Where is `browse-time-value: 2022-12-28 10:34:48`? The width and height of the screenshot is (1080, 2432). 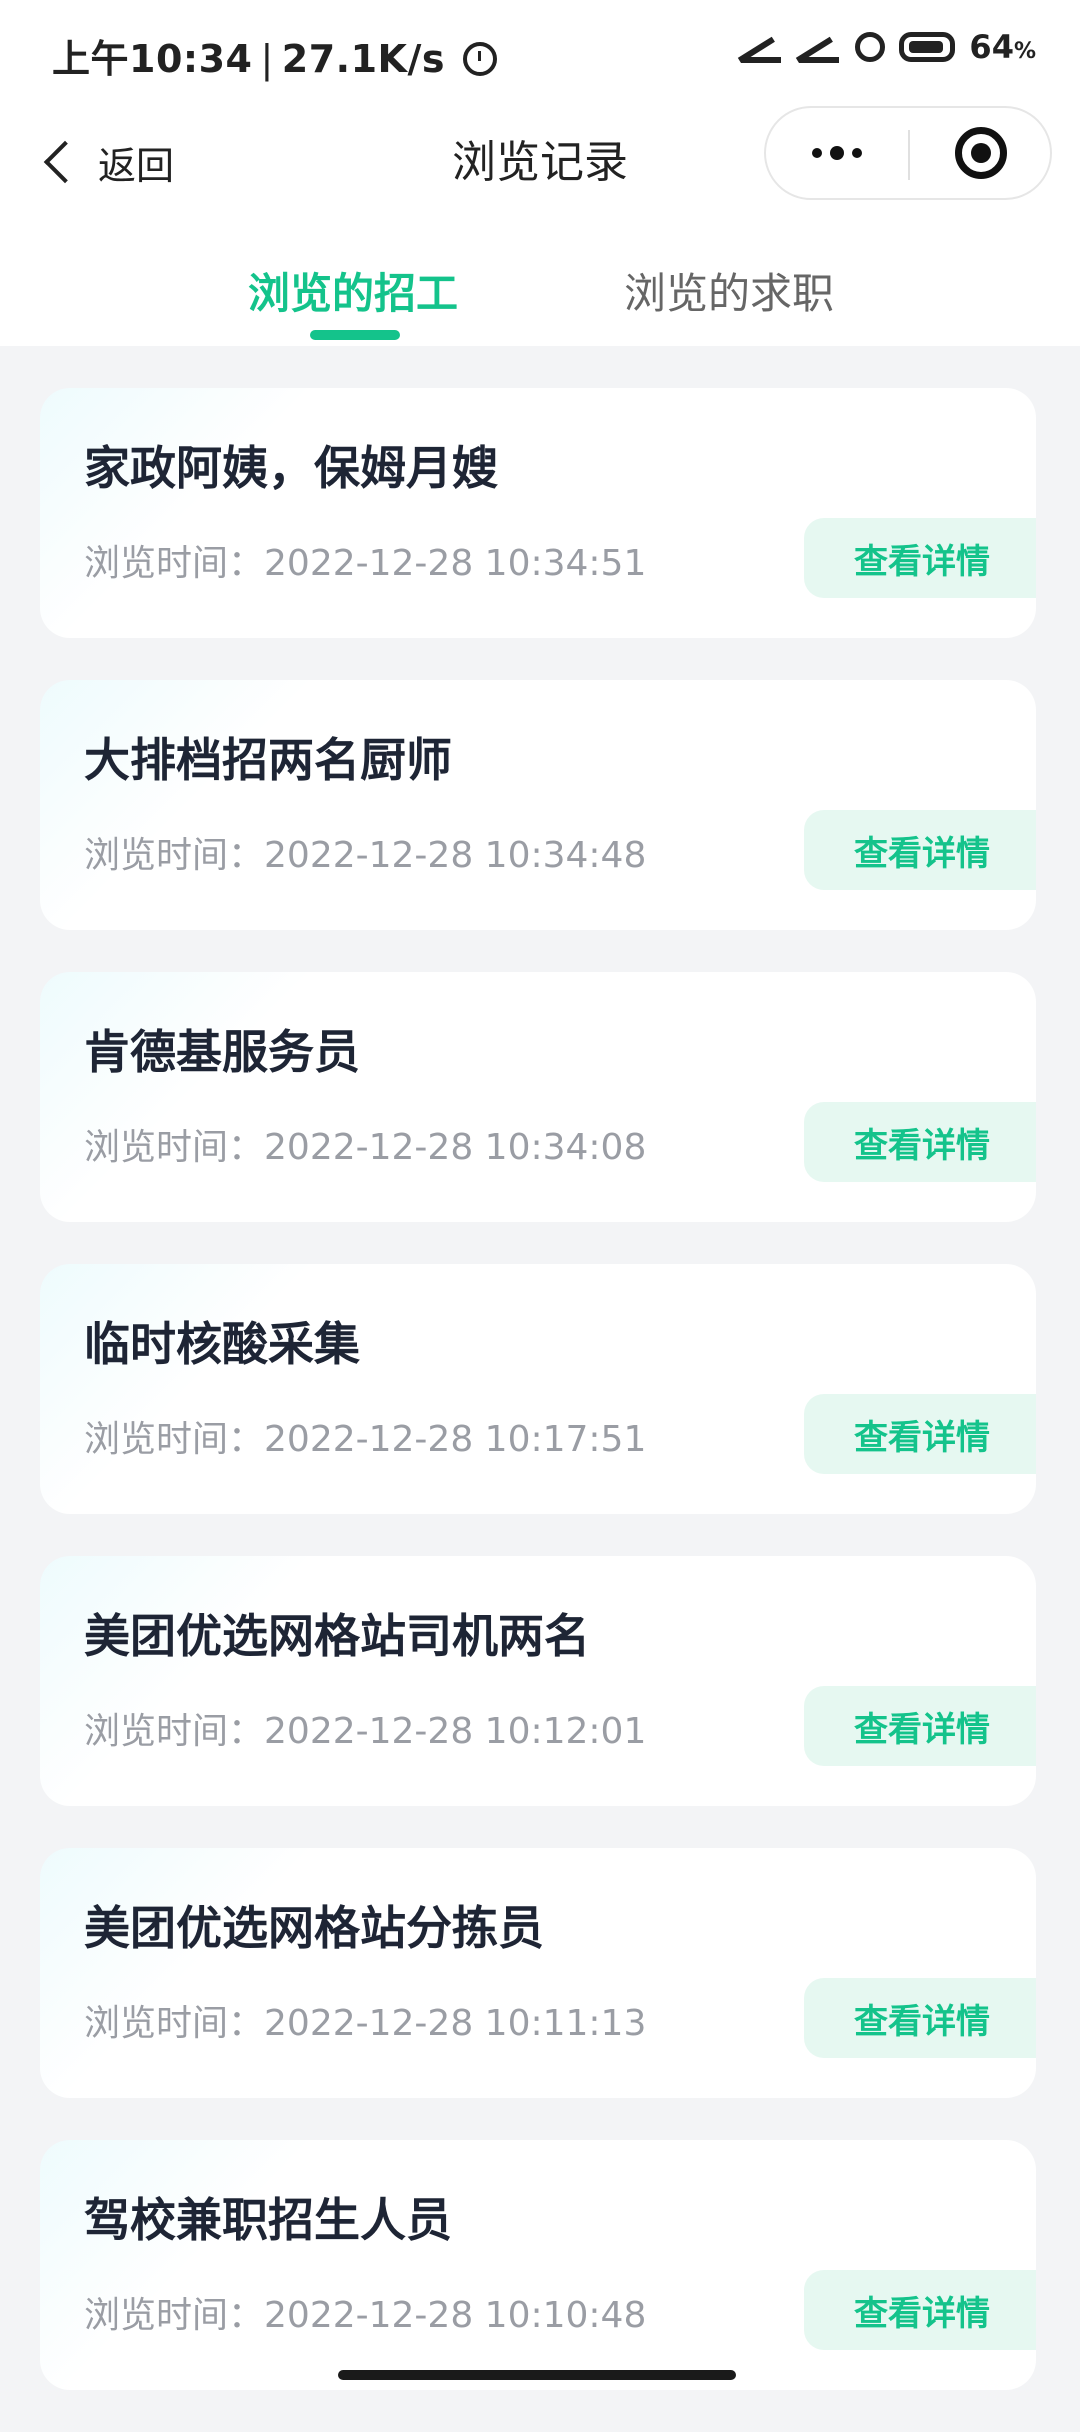 browse-time-value: 2022-12-28 10:34:48 is located at coordinates (455, 855).